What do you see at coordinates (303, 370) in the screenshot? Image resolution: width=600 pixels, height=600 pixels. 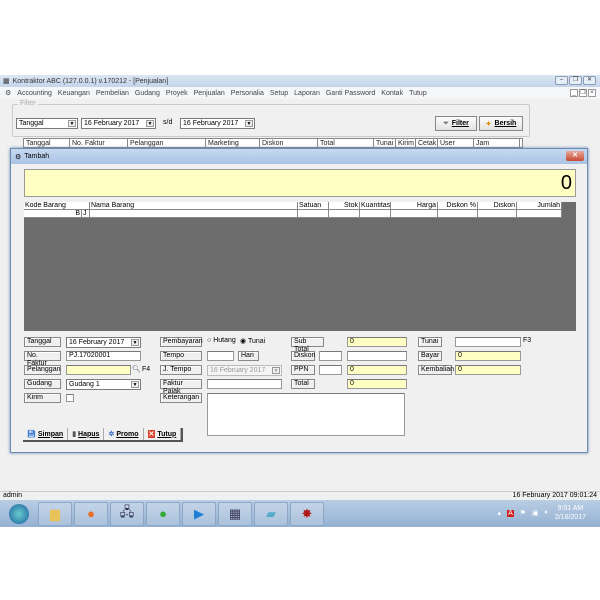 I see `ppn-label: PPN` at bounding box center [303, 370].